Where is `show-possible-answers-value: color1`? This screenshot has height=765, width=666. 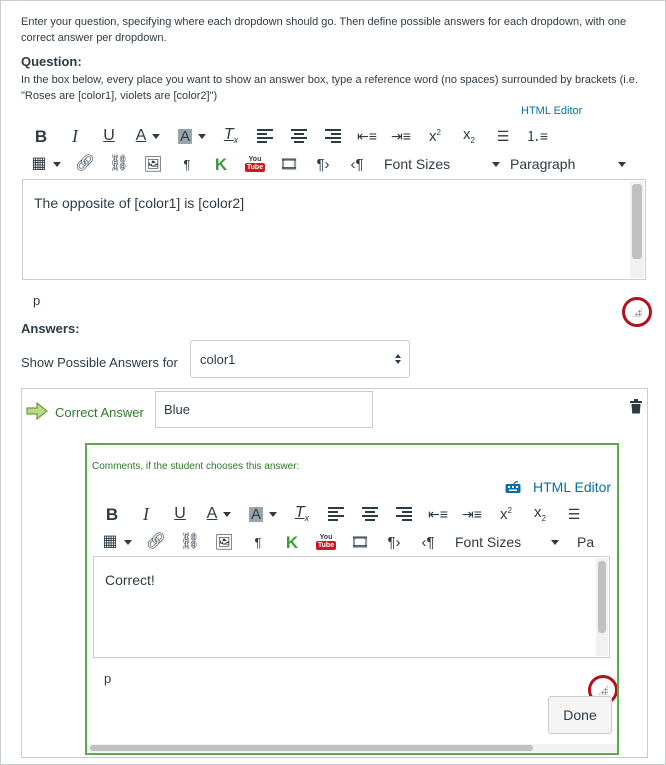
show-possible-answers-value: color1 is located at coordinates (218, 359).